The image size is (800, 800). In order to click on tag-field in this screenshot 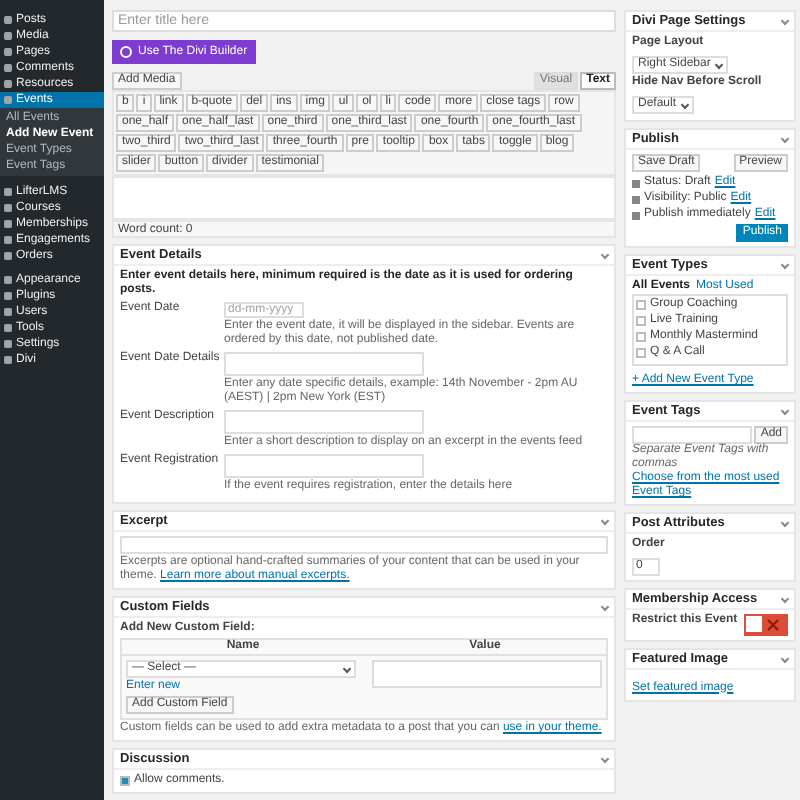, I will do `click(692, 435)`.